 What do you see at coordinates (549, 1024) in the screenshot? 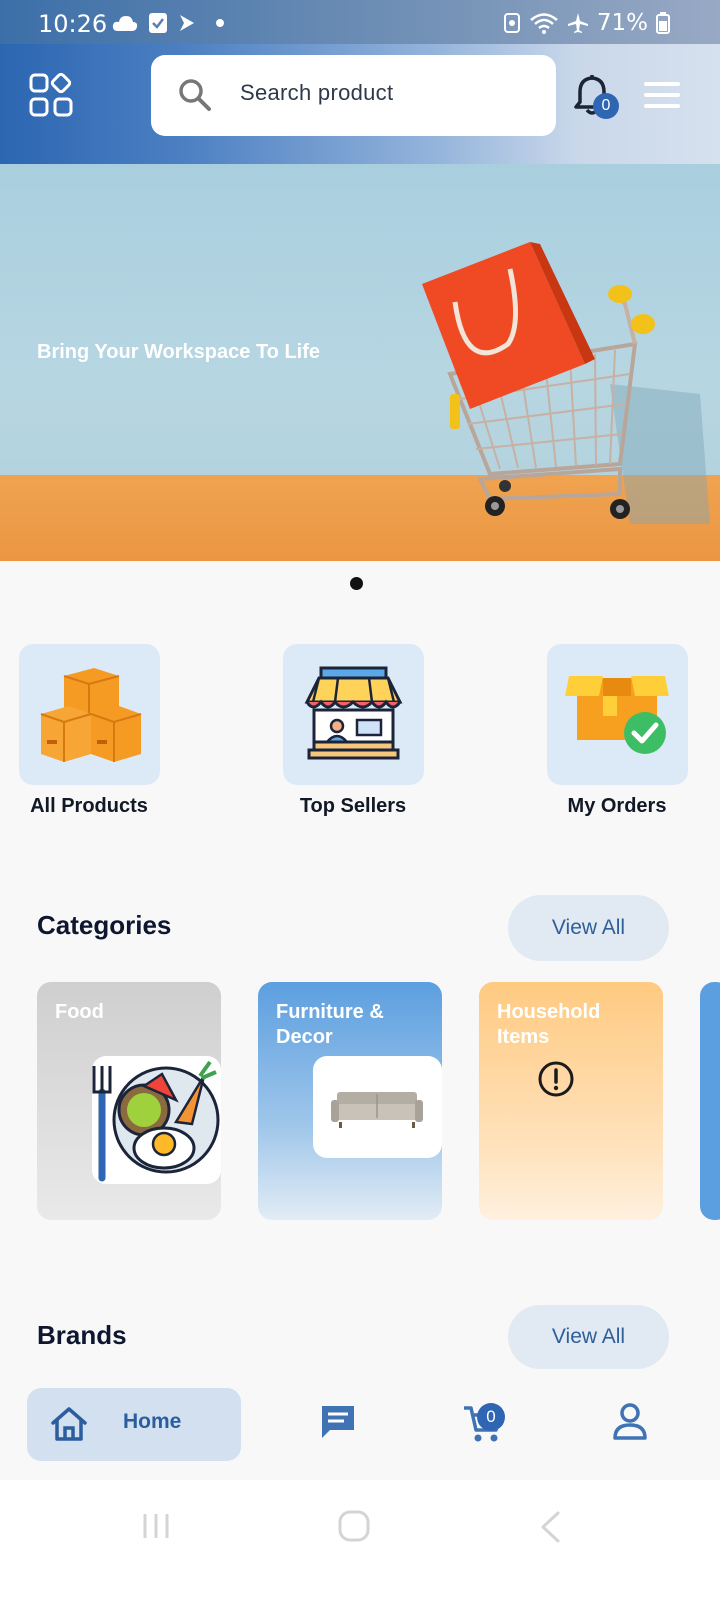
I see `category-name: Household Items` at bounding box center [549, 1024].